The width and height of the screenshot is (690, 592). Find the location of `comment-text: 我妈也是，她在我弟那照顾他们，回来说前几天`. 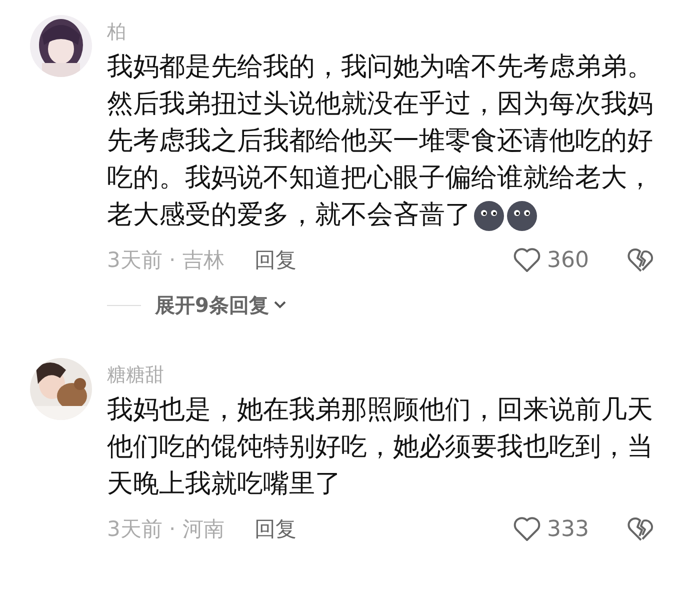

comment-text: 我妈也是，她在我弟那照顾他们，回来说前几天 is located at coordinates (380, 410).